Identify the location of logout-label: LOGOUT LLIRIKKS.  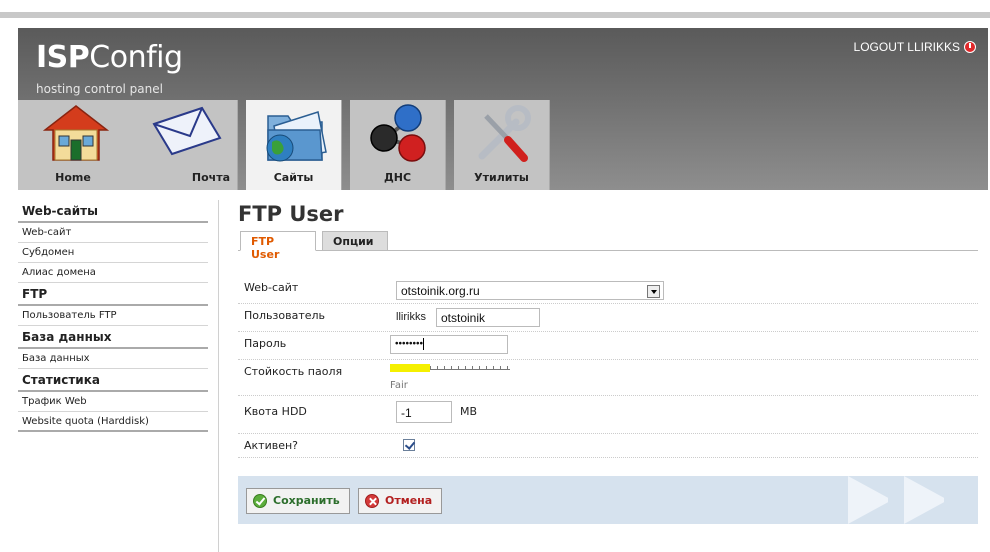
(906, 47).